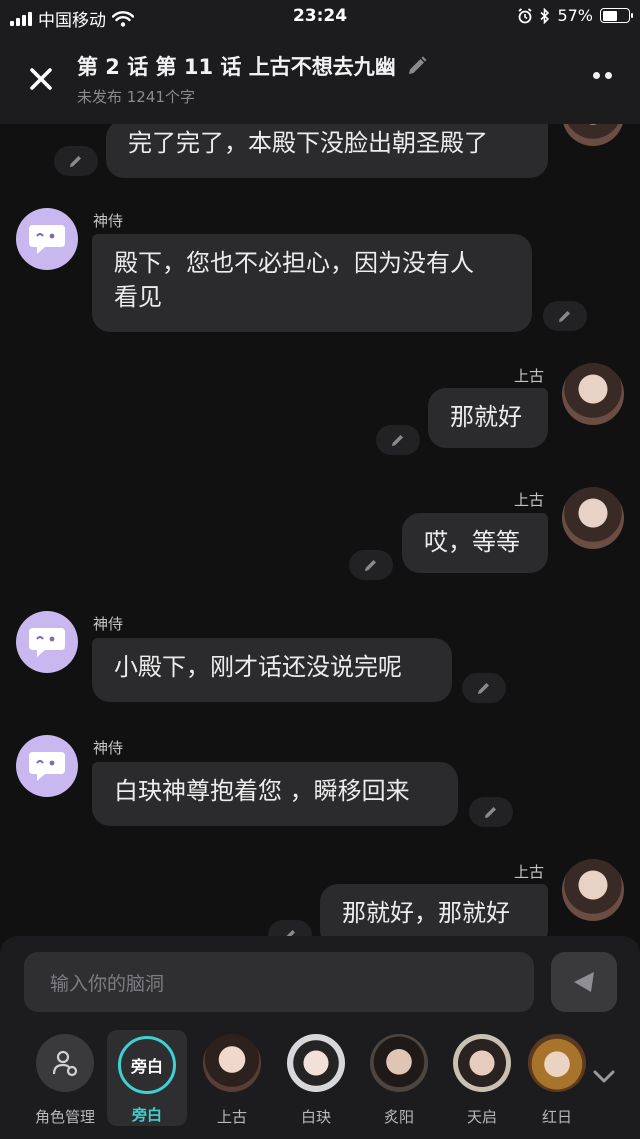  What do you see at coordinates (65, 1063) in the screenshot?
I see `role-manage-icon` at bounding box center [65, 1063].